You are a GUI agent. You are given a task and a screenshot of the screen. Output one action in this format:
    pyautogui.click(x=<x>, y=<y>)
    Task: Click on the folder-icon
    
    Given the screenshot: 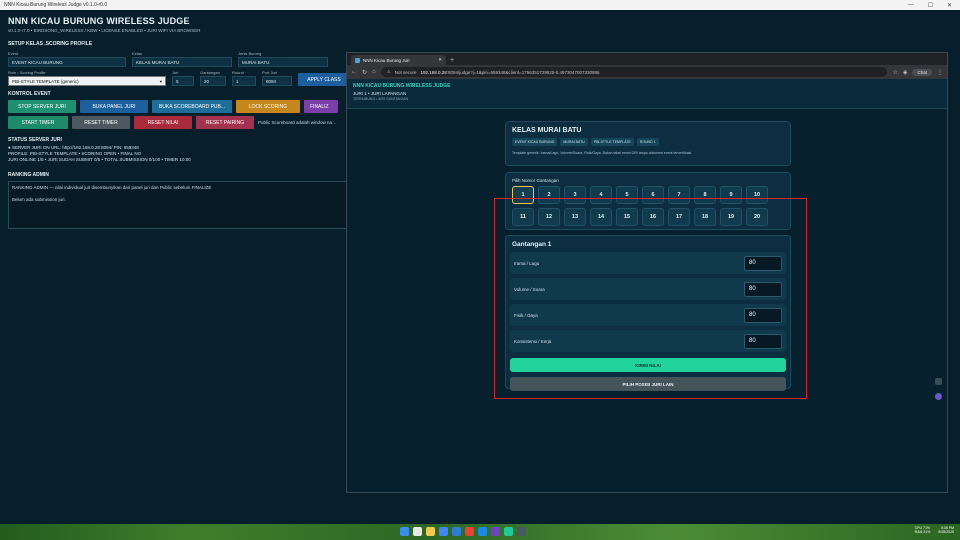 What is the action you would take?
    pyautogui.click(x=430, y=531)
    